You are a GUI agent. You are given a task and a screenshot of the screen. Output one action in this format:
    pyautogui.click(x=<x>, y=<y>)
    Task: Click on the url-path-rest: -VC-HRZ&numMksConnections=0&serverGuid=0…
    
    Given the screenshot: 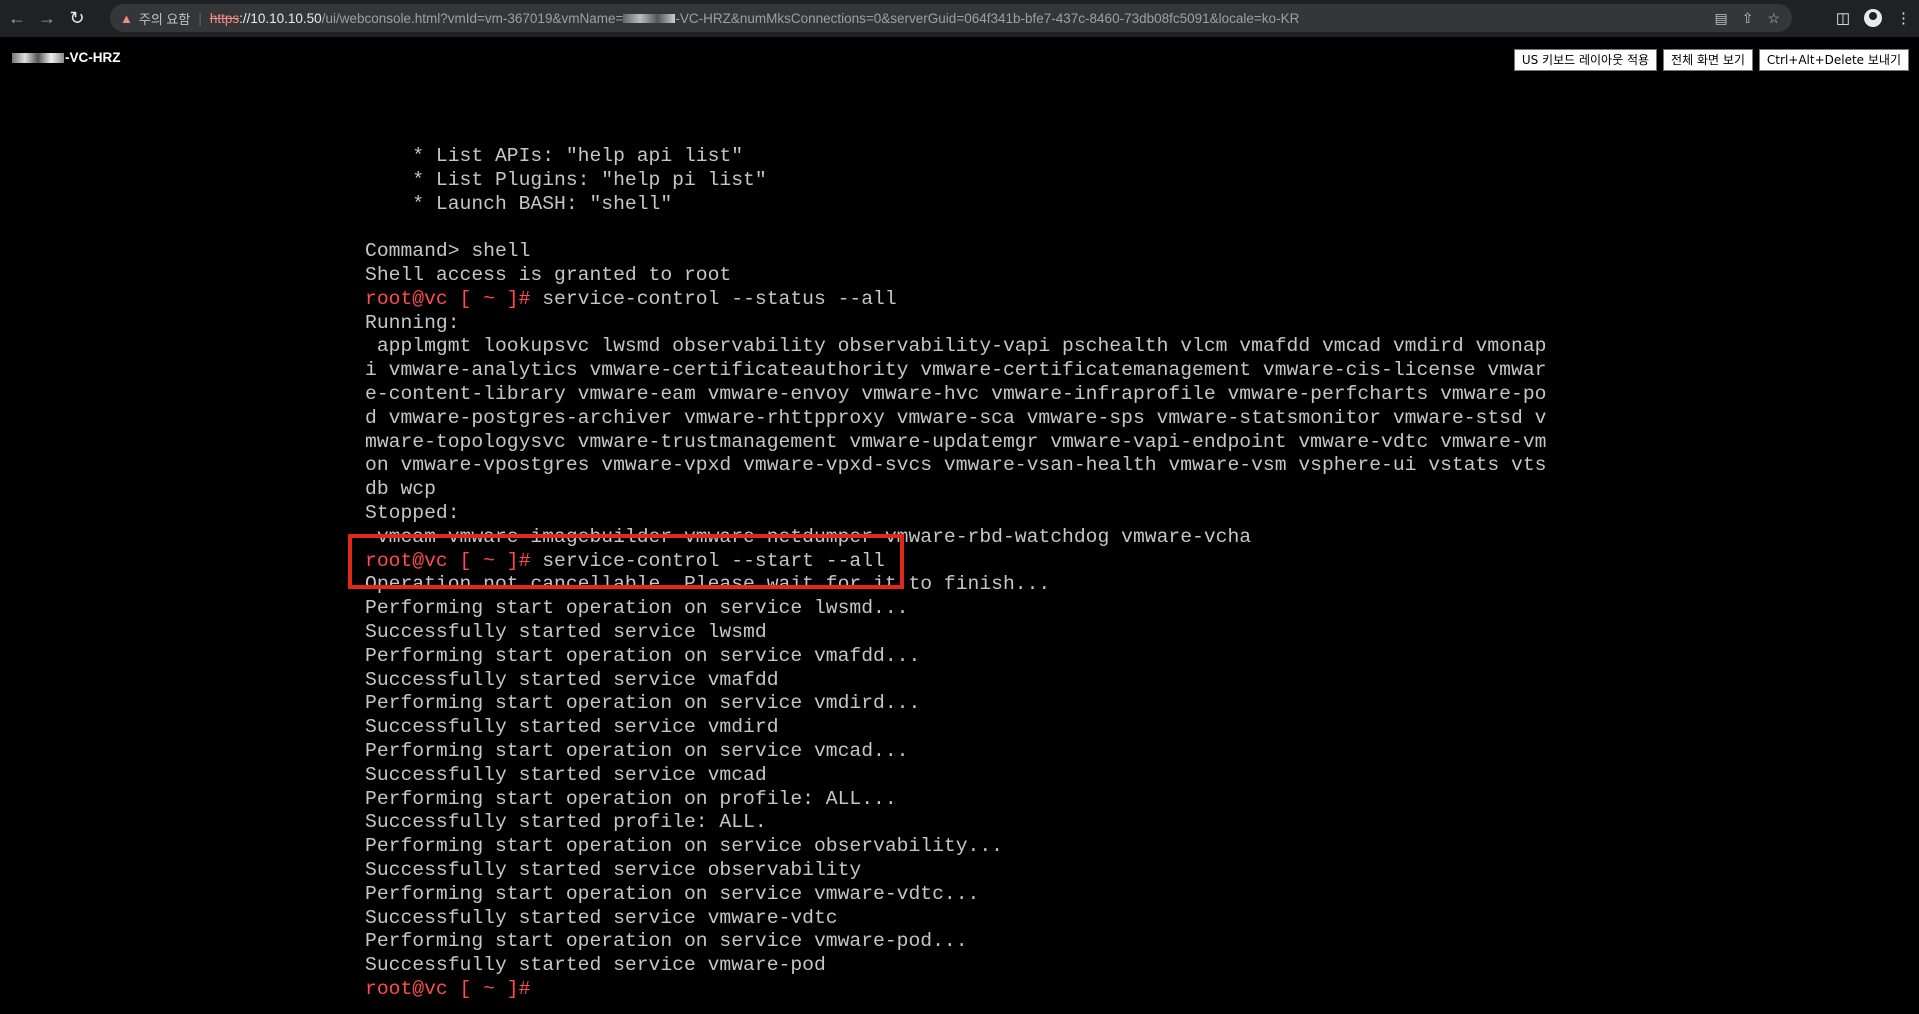 What is the action you would take?
    pyautogui.click(x=987, y=18)
    